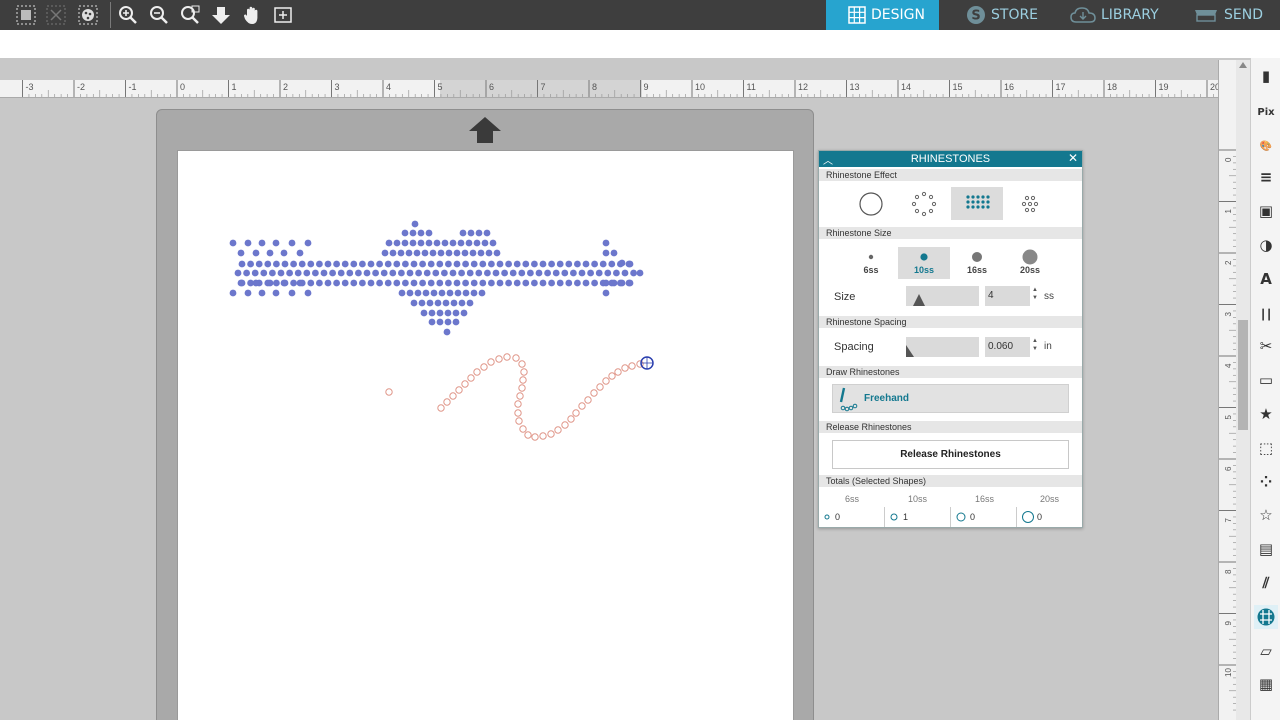 The width and height of the screenshot is (1280, 720). I want to click on release-rhinestones-button: Release Rhinestones, so click(950, 454).